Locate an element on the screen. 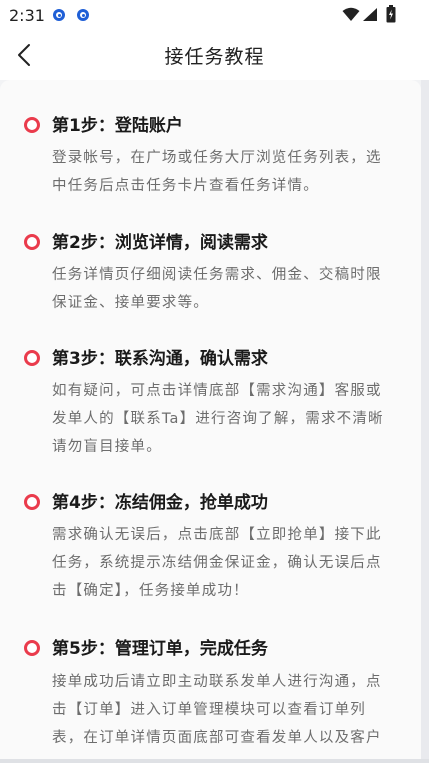 The image size is (429, 763). signal-icon is located at coordinates (370, 14).